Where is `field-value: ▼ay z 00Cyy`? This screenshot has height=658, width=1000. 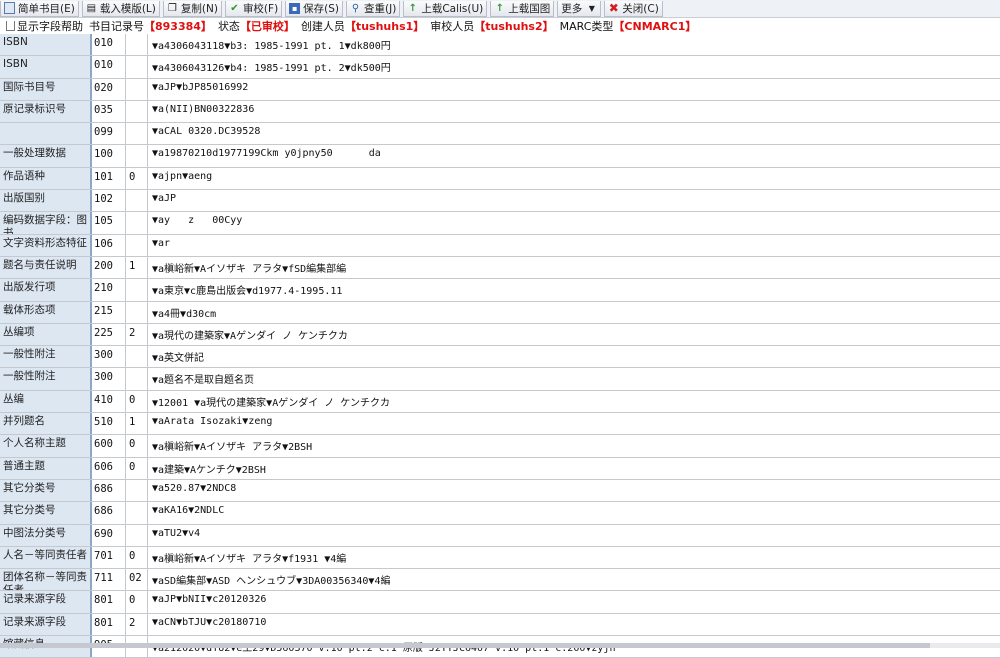
field-value: ▼ay z 00Cyy is located at coordinates (574, 222).